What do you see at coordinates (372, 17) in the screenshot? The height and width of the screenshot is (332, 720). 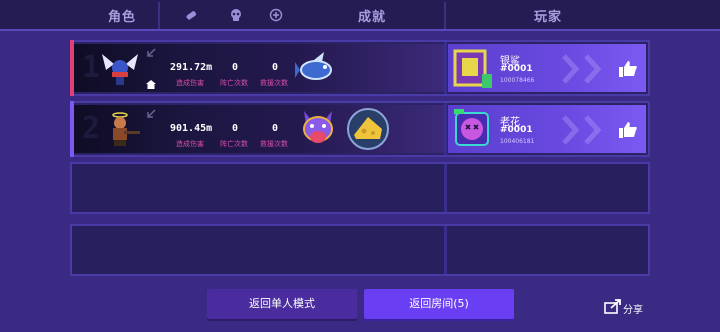 I see `header-achievement: 成就` at bounding box center [372, 17].